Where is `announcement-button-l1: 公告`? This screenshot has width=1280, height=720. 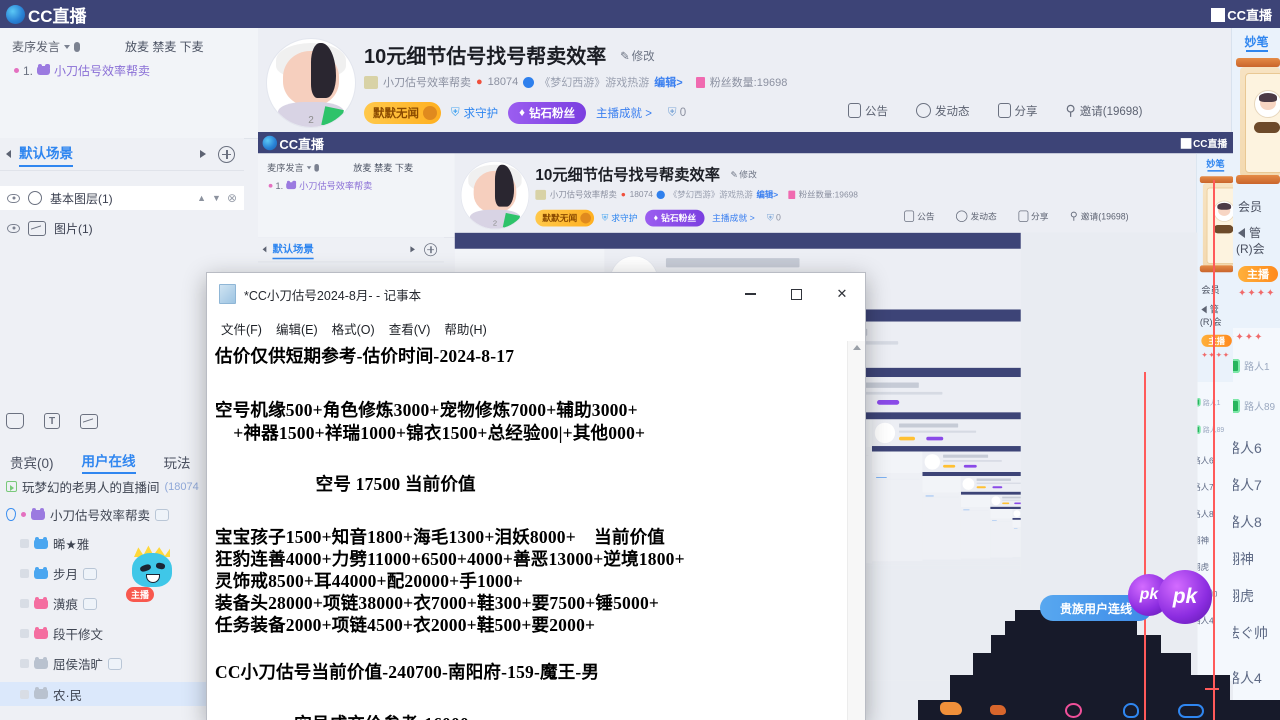
announcement-button-l1: 公告 is located at coordinates (919, 216).